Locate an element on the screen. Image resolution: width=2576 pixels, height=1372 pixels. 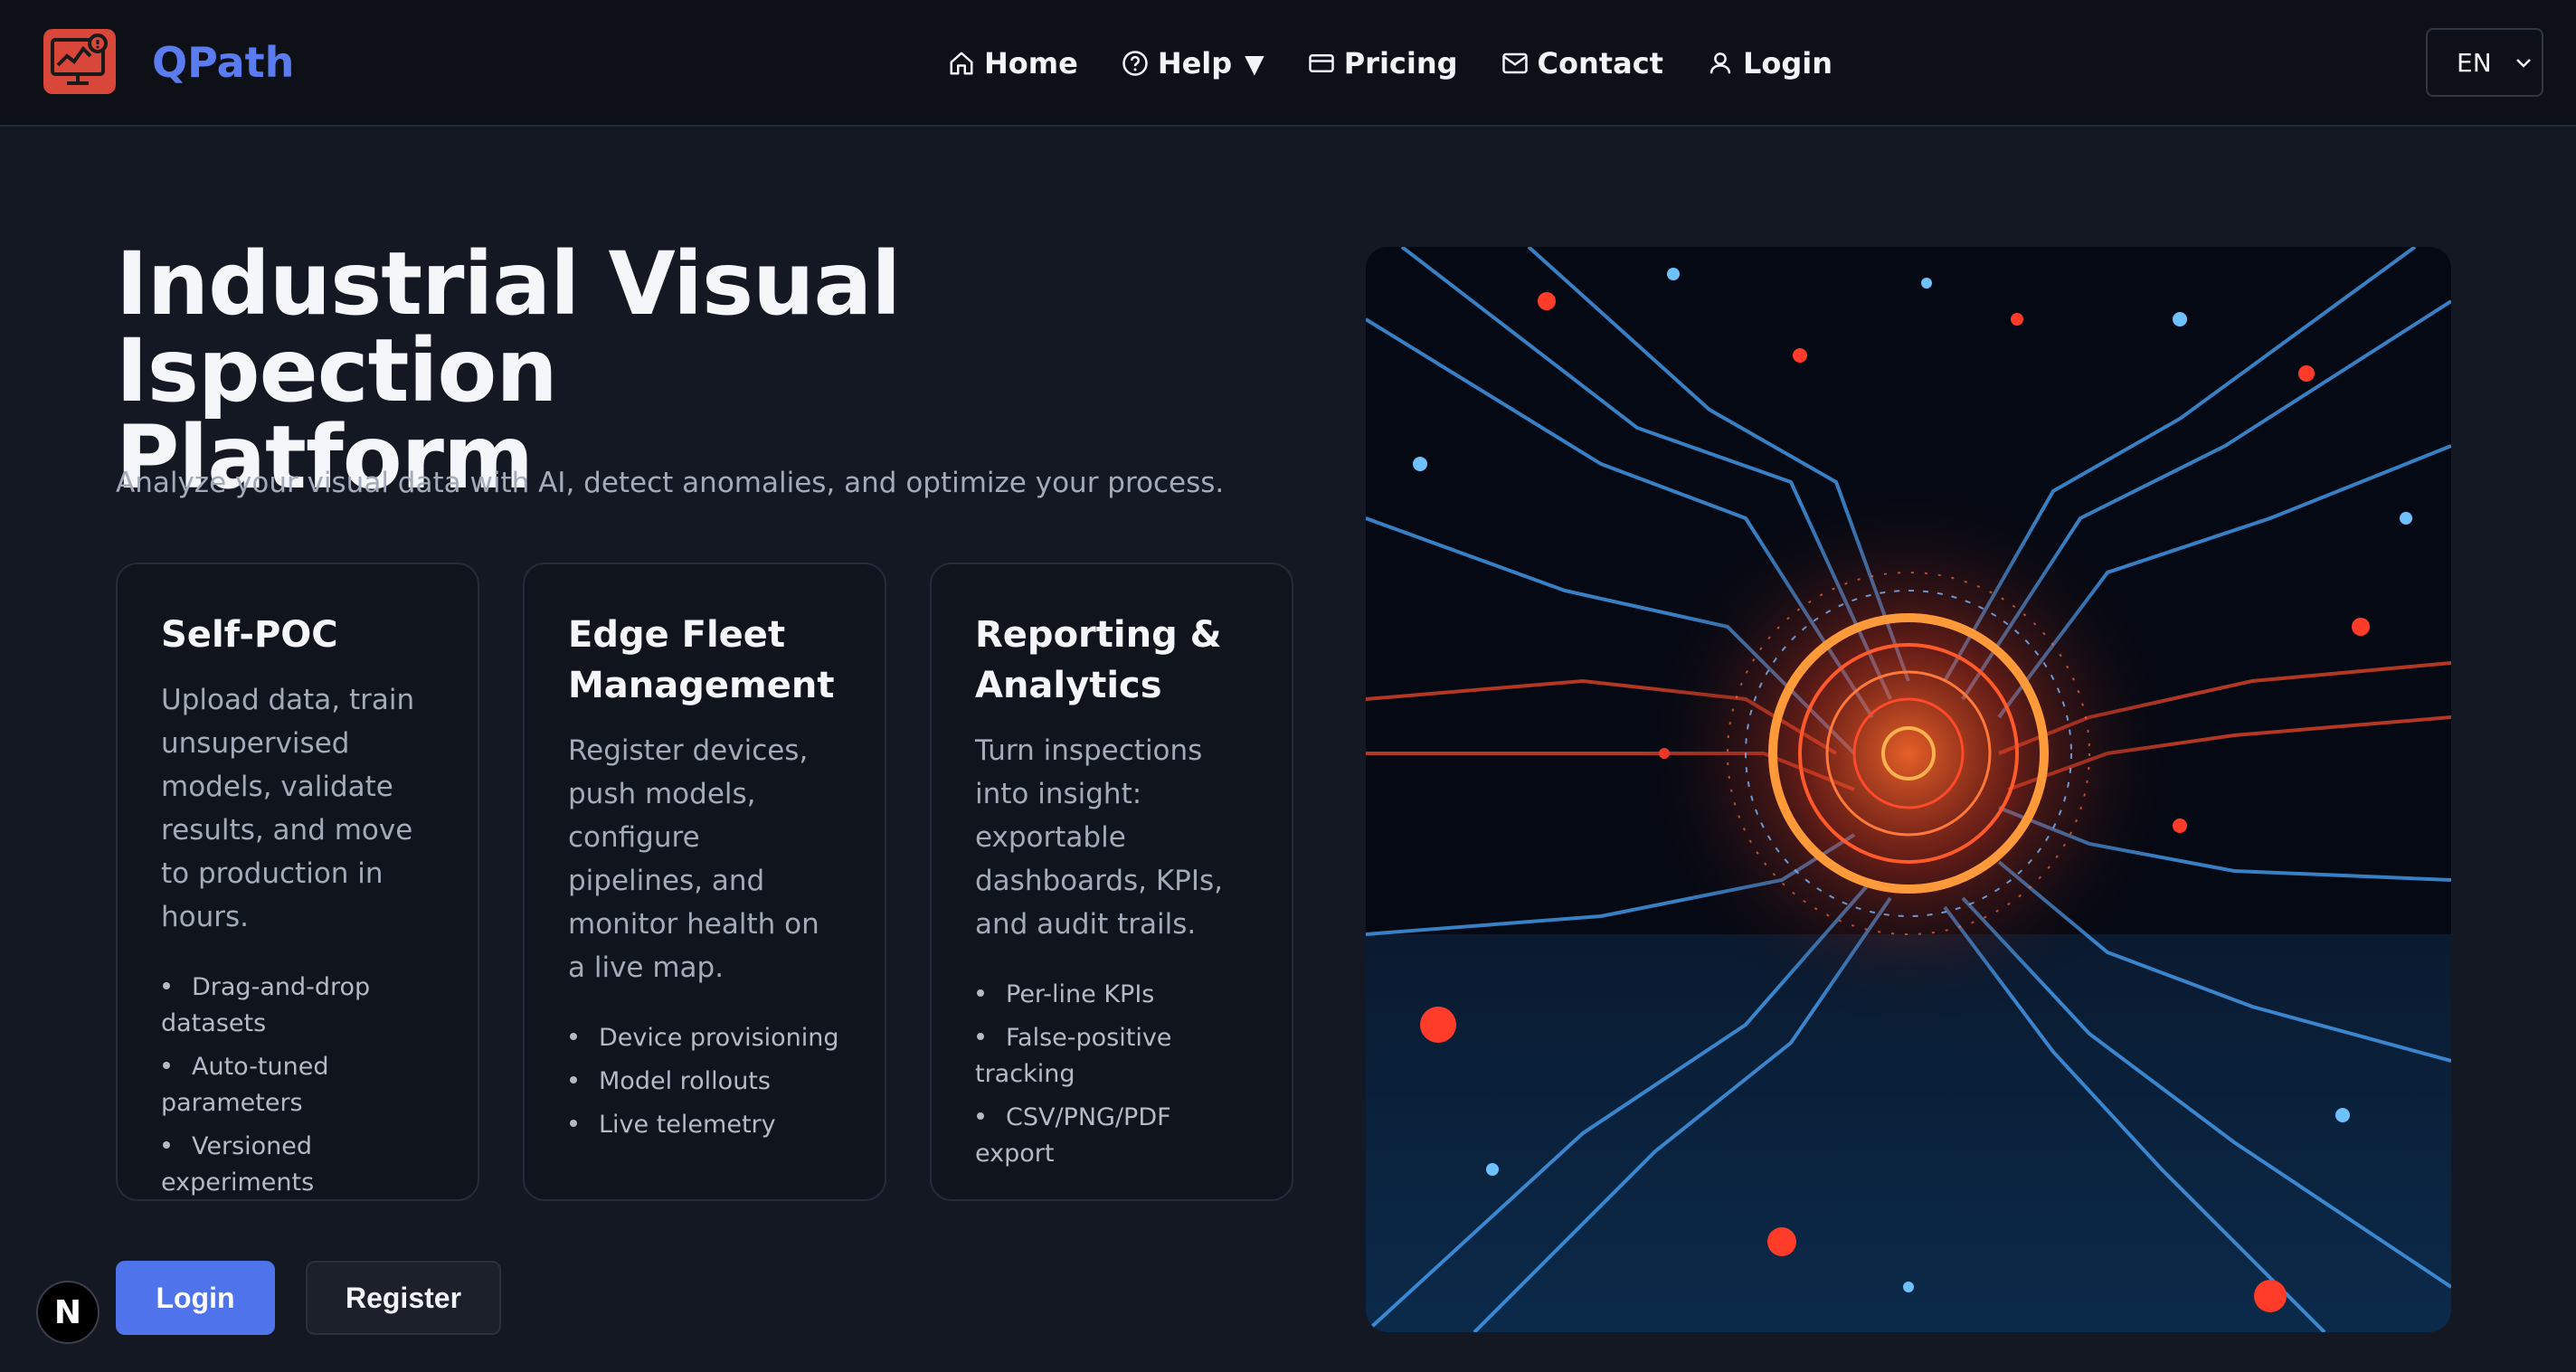
nav-home-label: Home is located at coordinates (1031, 63).